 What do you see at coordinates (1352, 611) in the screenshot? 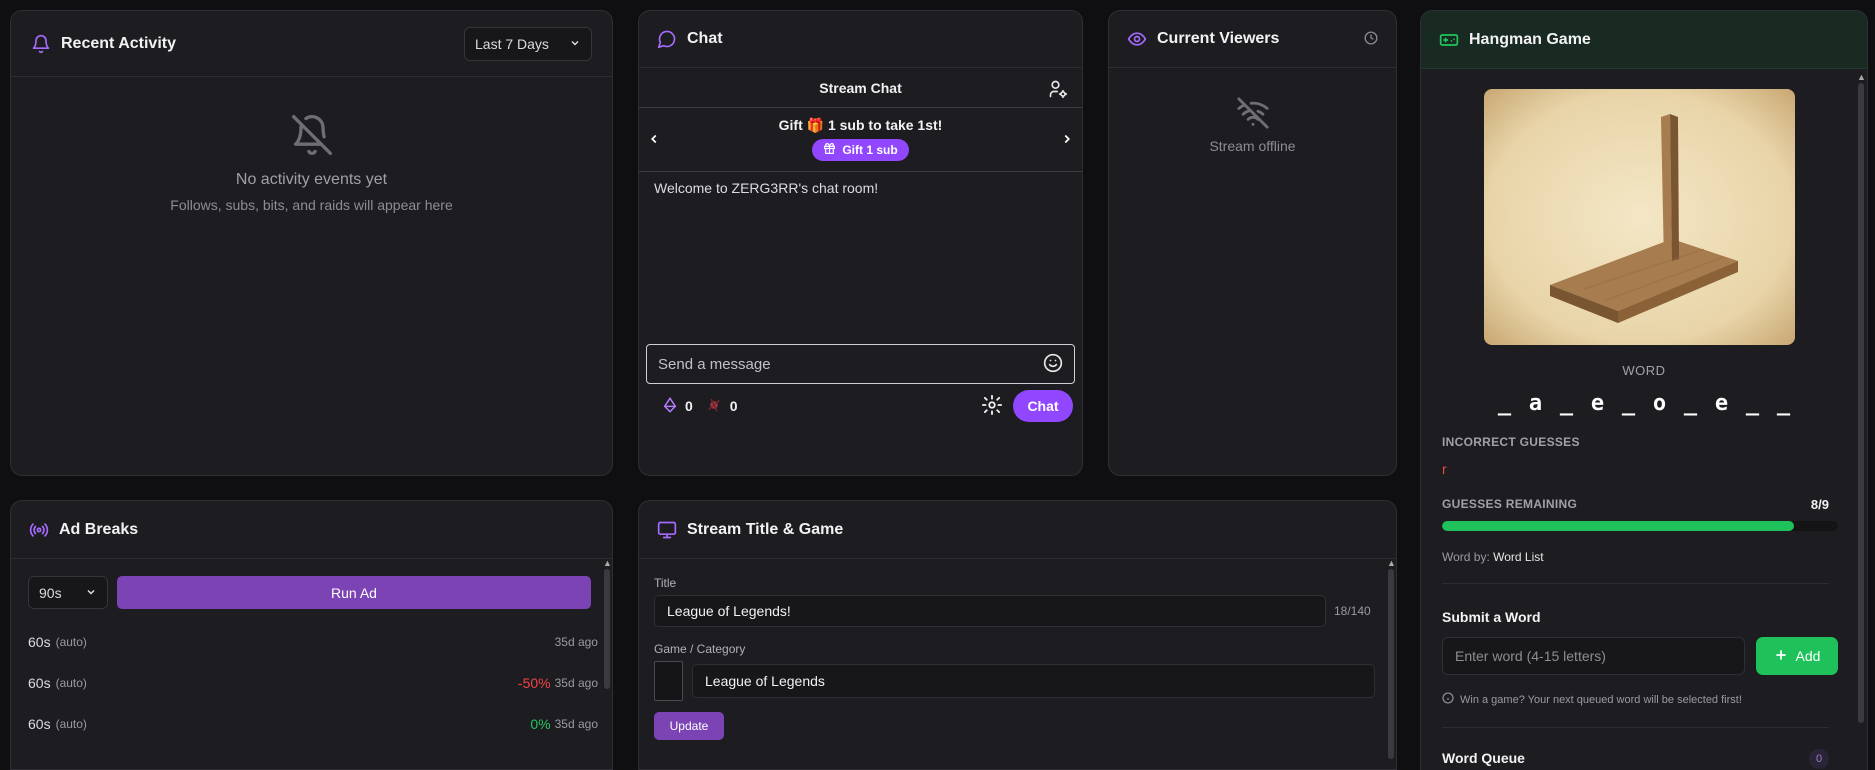
I see `title-char-count: 18/140` at bounding box center [1352, 611].